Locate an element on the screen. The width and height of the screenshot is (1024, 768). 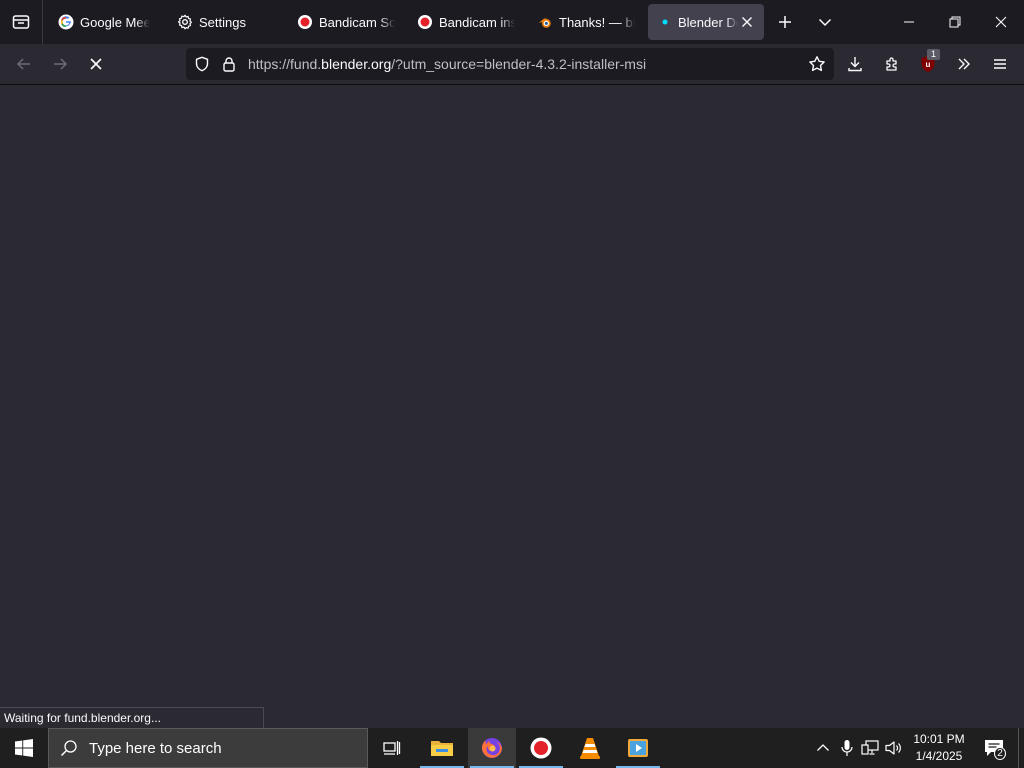
tab-bandicam-screen-recorder: Bandicam Screen Recorder is located at coordinates (346, 22).